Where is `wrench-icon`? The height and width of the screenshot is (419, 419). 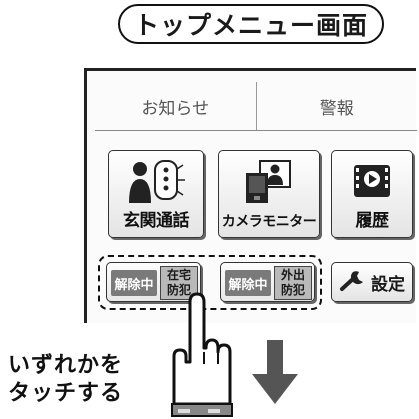 wrench-icon is located at coordinates (353, 282).